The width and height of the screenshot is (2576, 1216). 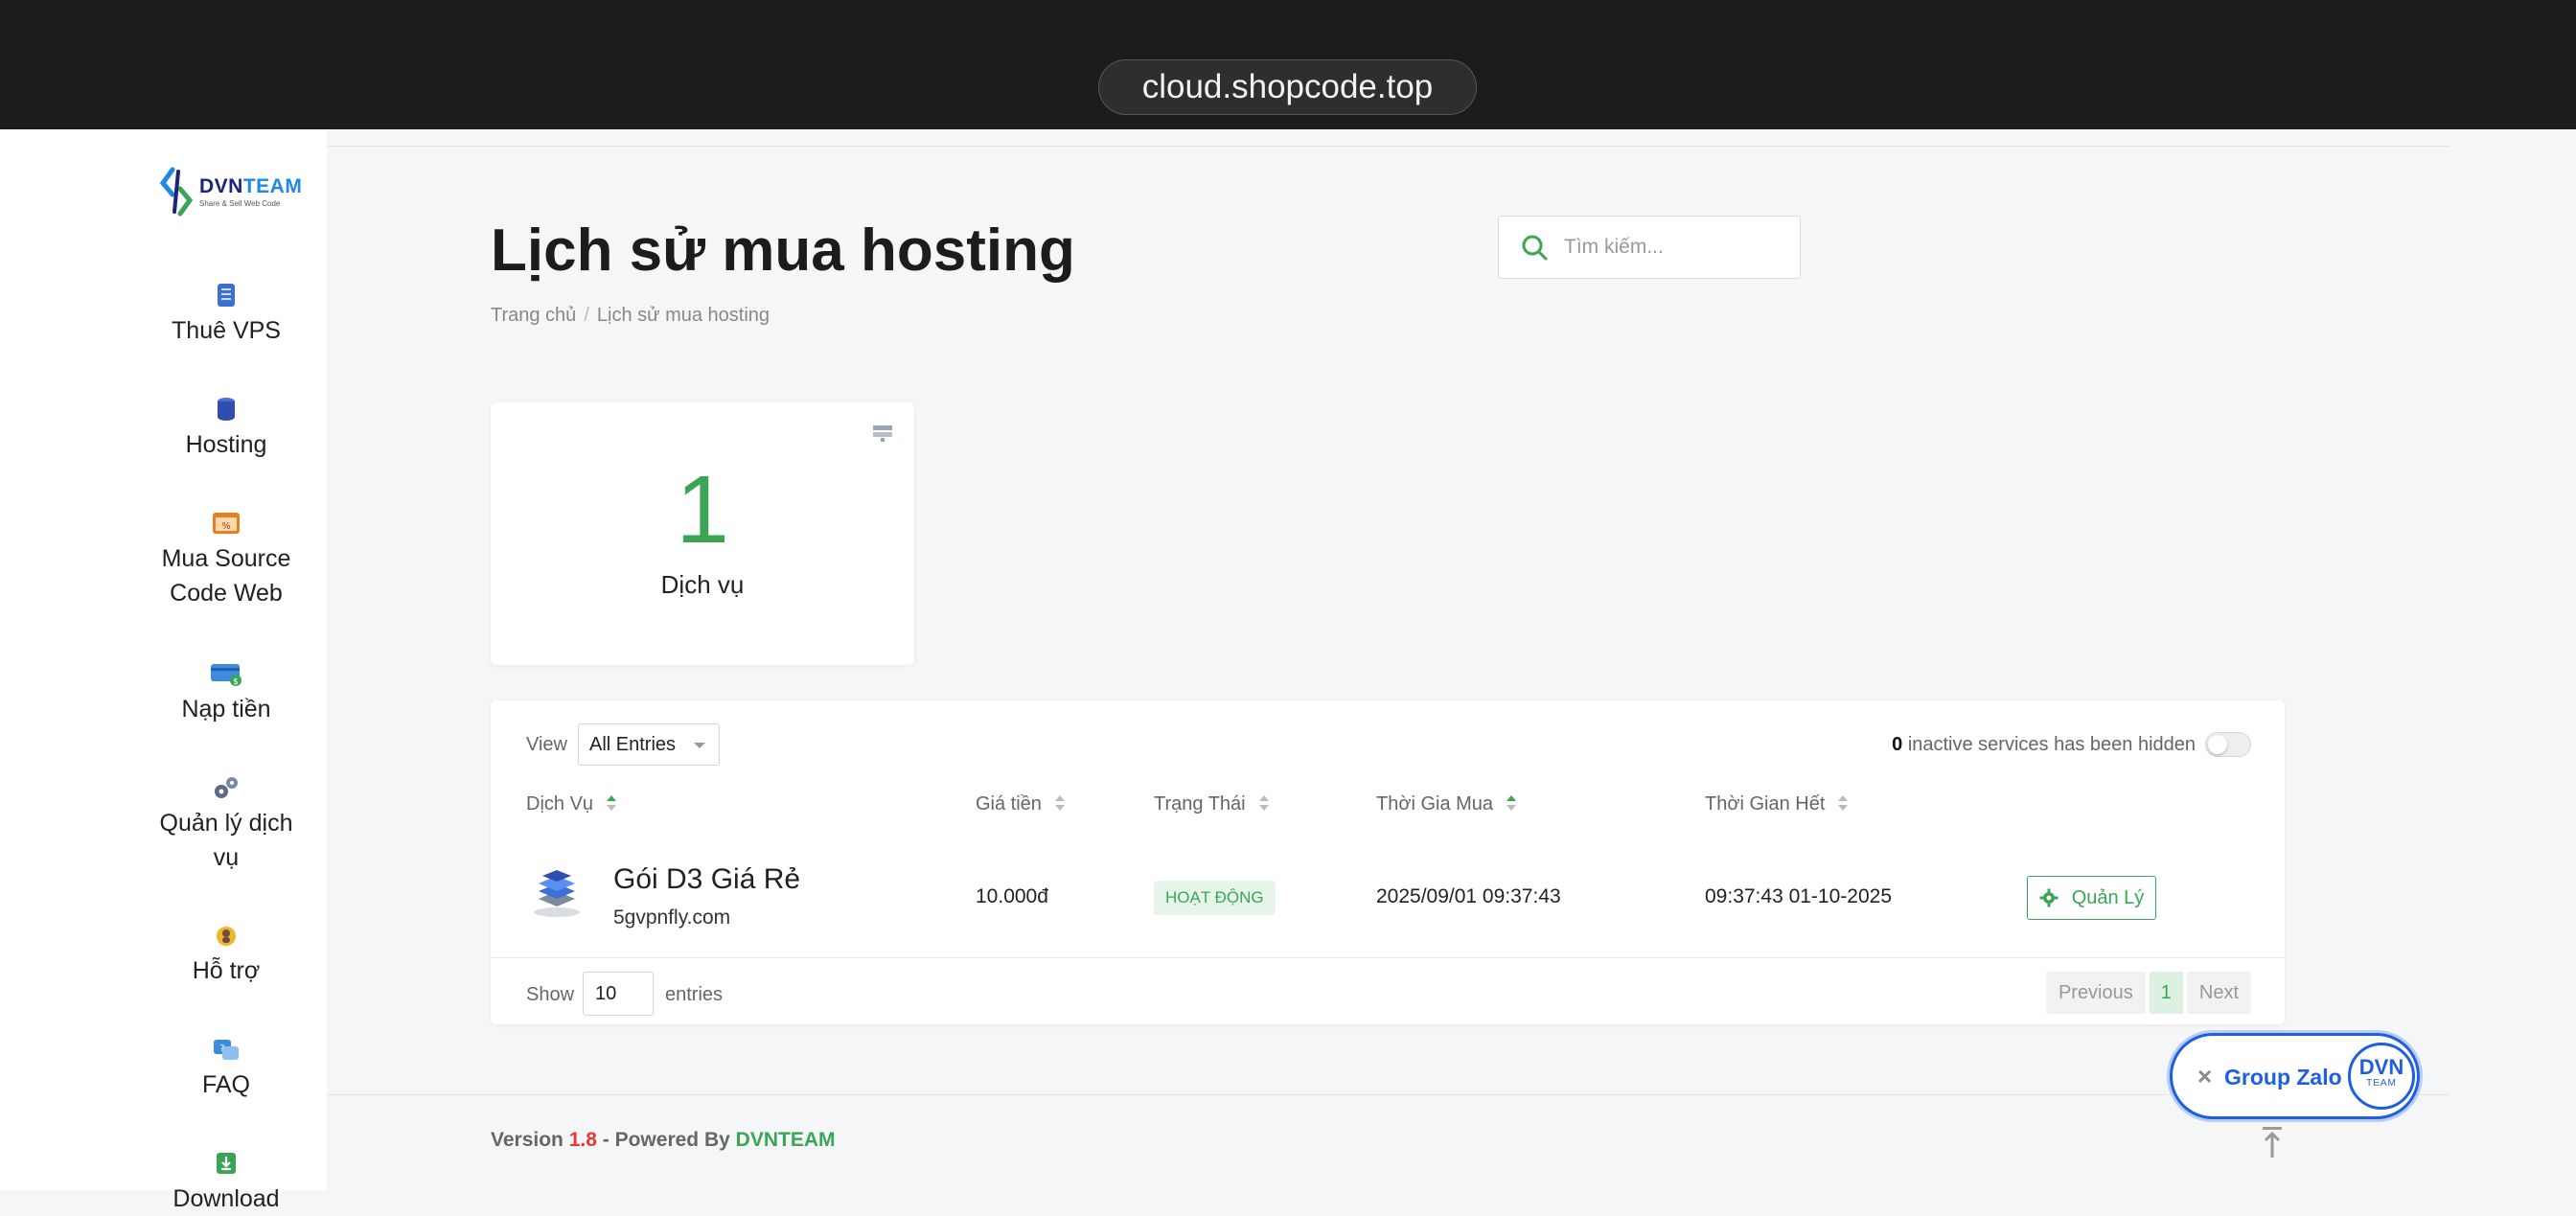 I want to click on view-filter-select: All Entries, so click(x=649, y=744).